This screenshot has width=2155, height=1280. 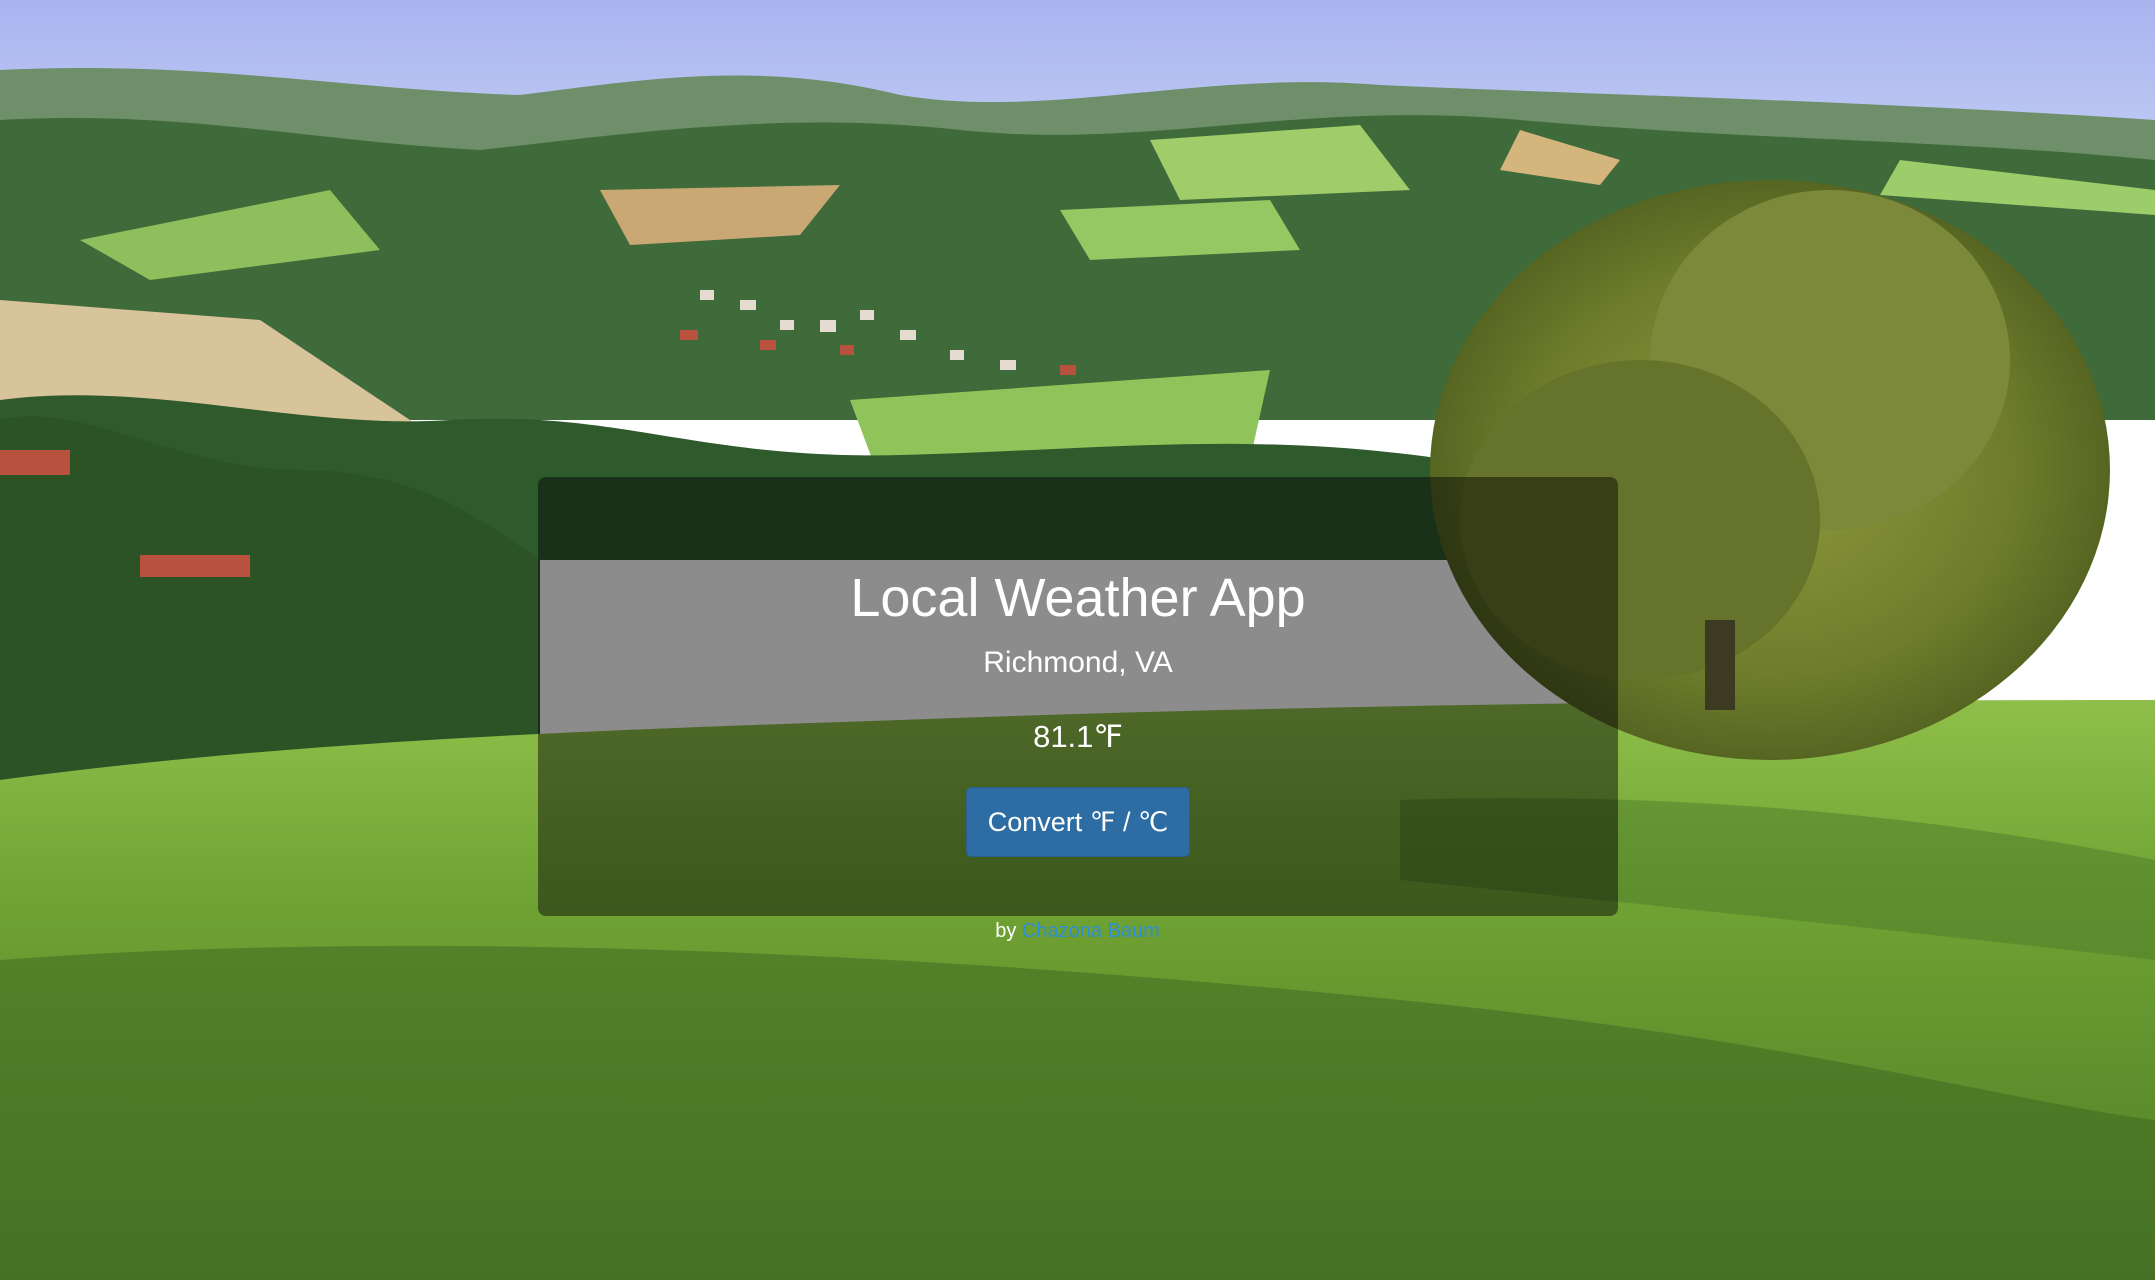 What do you see at coordinates (1091, 931) in the screenshot?
I see `author-link: Chazona Baum` at bounding box center [1091, 931].